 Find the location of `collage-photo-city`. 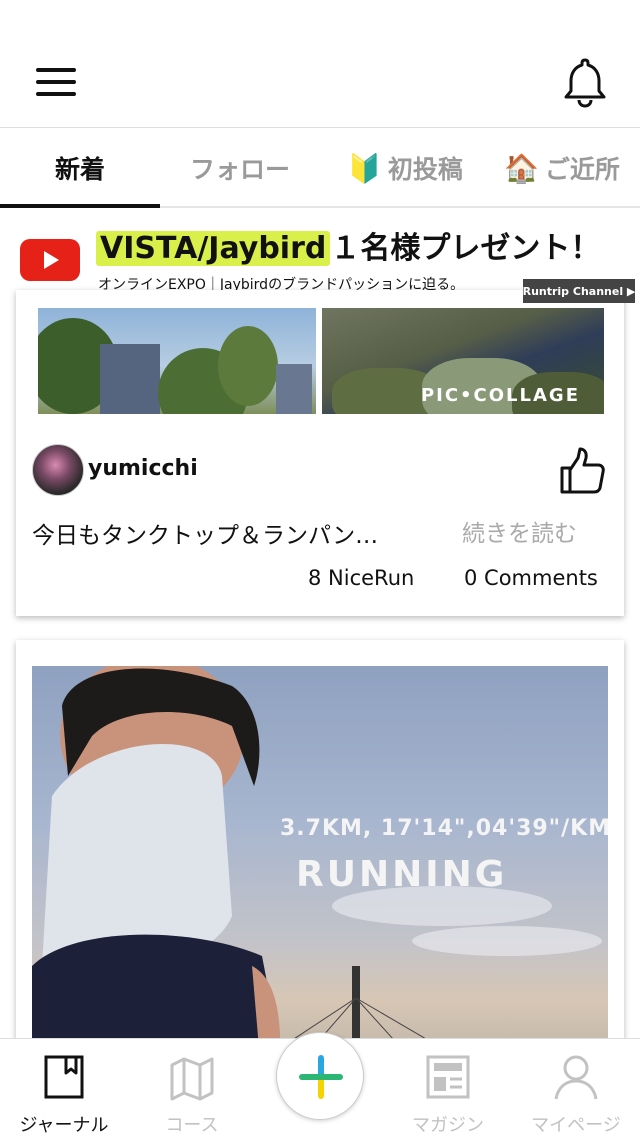

collage-photo-city is located at coordinates (177, 361).